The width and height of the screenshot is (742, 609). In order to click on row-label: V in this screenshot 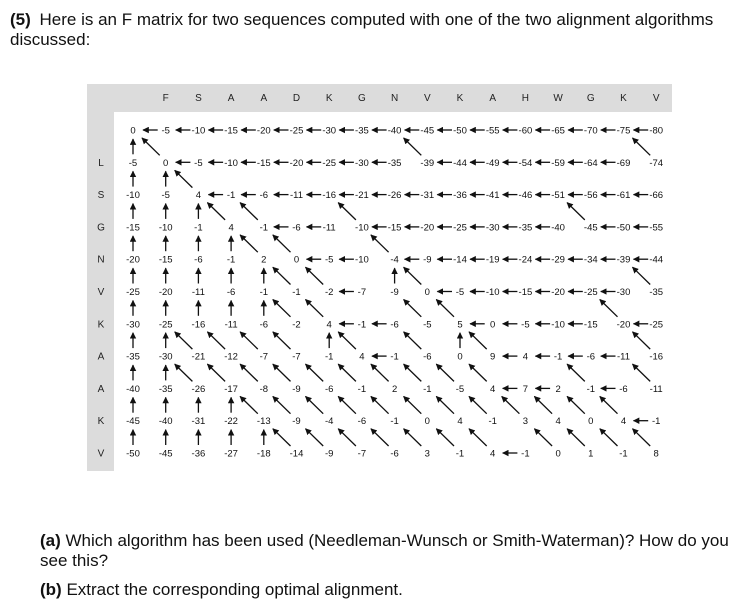, I will do `click(101, 454)`.